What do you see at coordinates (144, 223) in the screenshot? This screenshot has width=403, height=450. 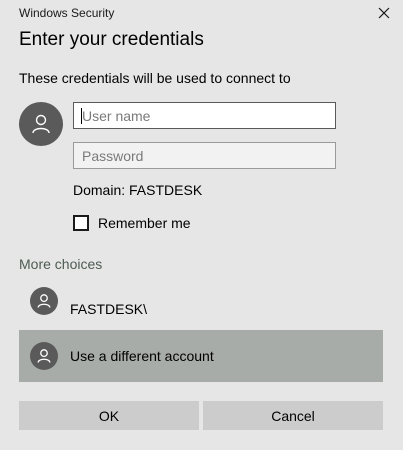 I see `remember-me-label: Remember me` at bounding box center [144, 223].